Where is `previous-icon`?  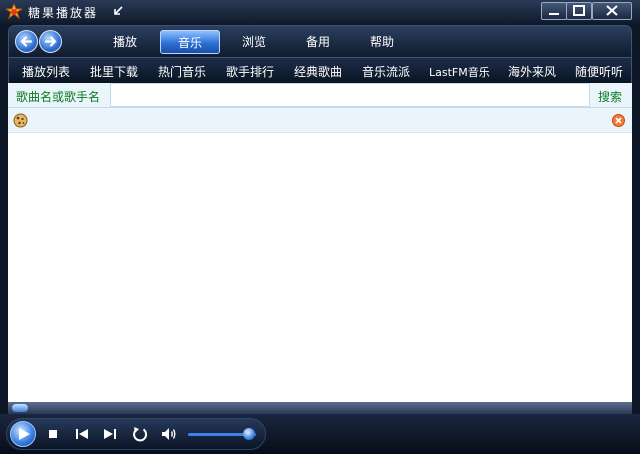 previous-icon is located at coordinates (82, 434).